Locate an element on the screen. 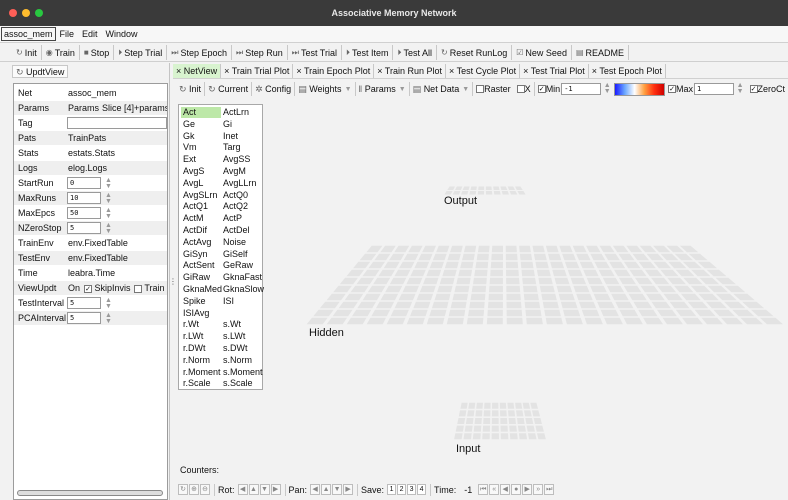 This screenshot has height=500, width=788. variable-option: Targ is located at coordinates (241, 147).